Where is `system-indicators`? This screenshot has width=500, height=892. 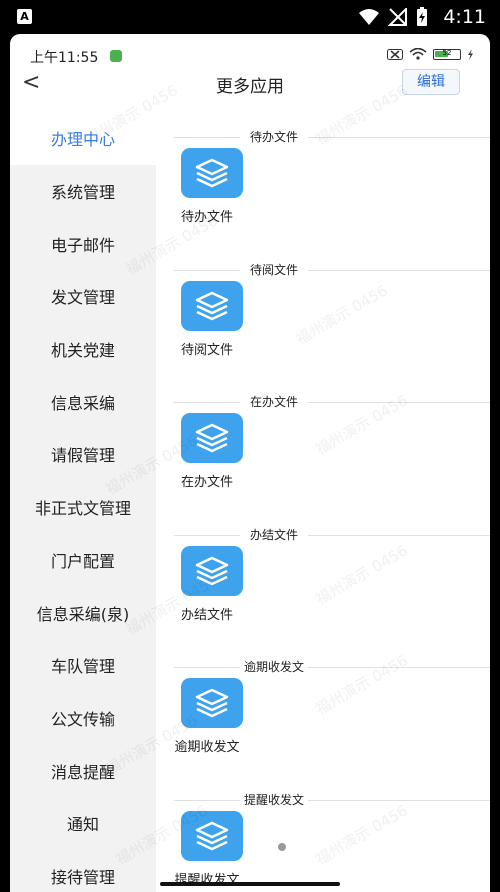
system-indicators is located at coordinates (393, 17).